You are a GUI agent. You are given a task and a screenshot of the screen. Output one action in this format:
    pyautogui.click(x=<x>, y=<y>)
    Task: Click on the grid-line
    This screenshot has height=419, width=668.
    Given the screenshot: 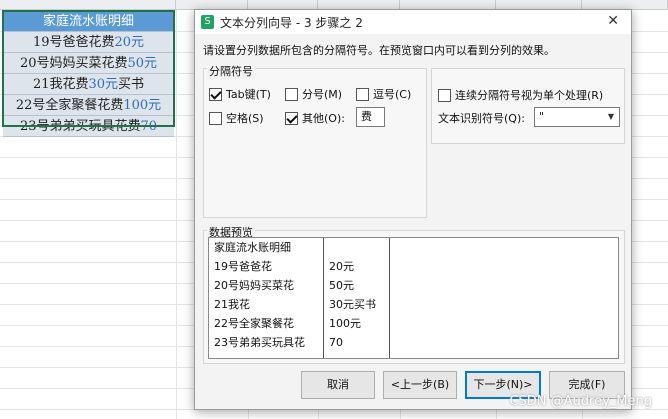 What is the action you would take?
    pyautogui.click(x=176, y=214)
    